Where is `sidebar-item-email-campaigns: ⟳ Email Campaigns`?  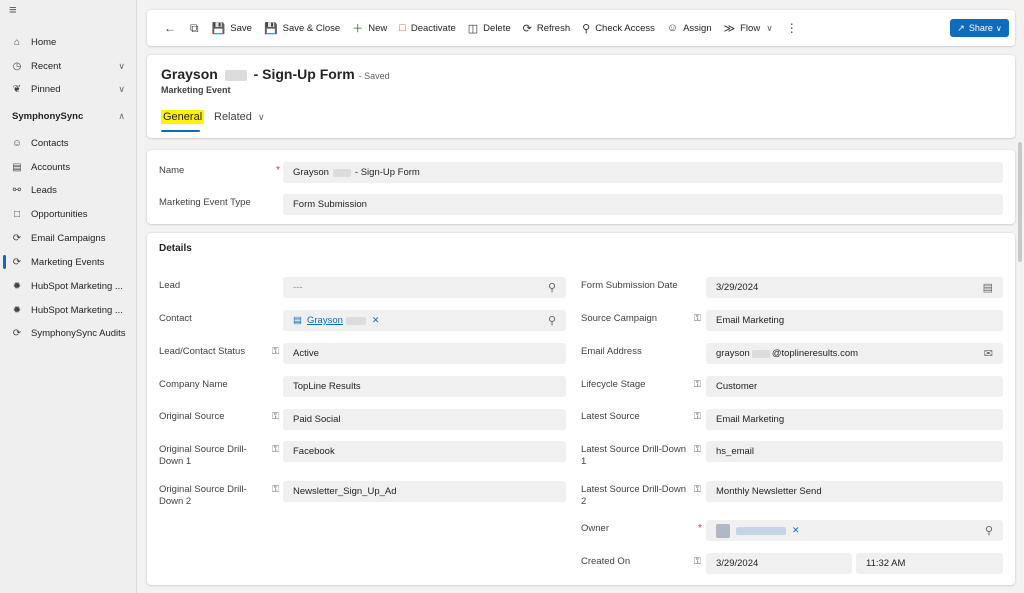 sidebar-item-email-campaigns: ⟳ Email Campaigns is located at coordinates (68, 238).